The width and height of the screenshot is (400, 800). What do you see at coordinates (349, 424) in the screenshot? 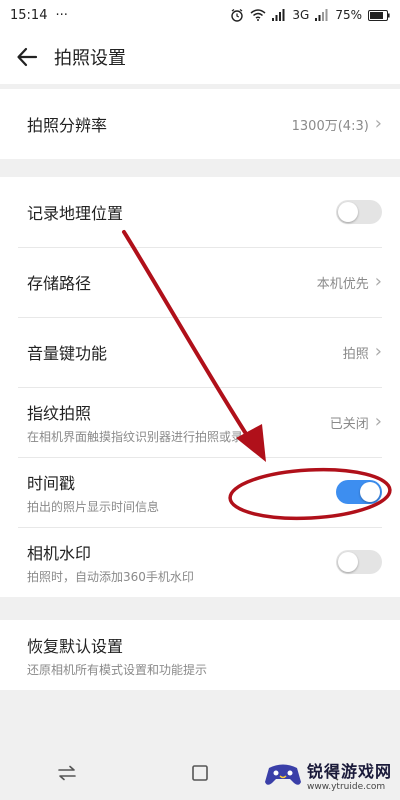
I see `setting-value: 已关闭` at bounding box center [349, 424].